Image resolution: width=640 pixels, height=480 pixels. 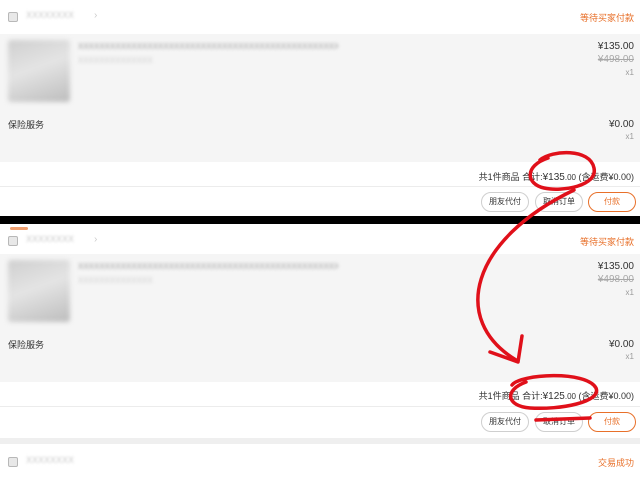 I want to click on order-summary: 共1件商品 合计:¥135.00 (含运费¥0.00), so click(x=556, y=176).